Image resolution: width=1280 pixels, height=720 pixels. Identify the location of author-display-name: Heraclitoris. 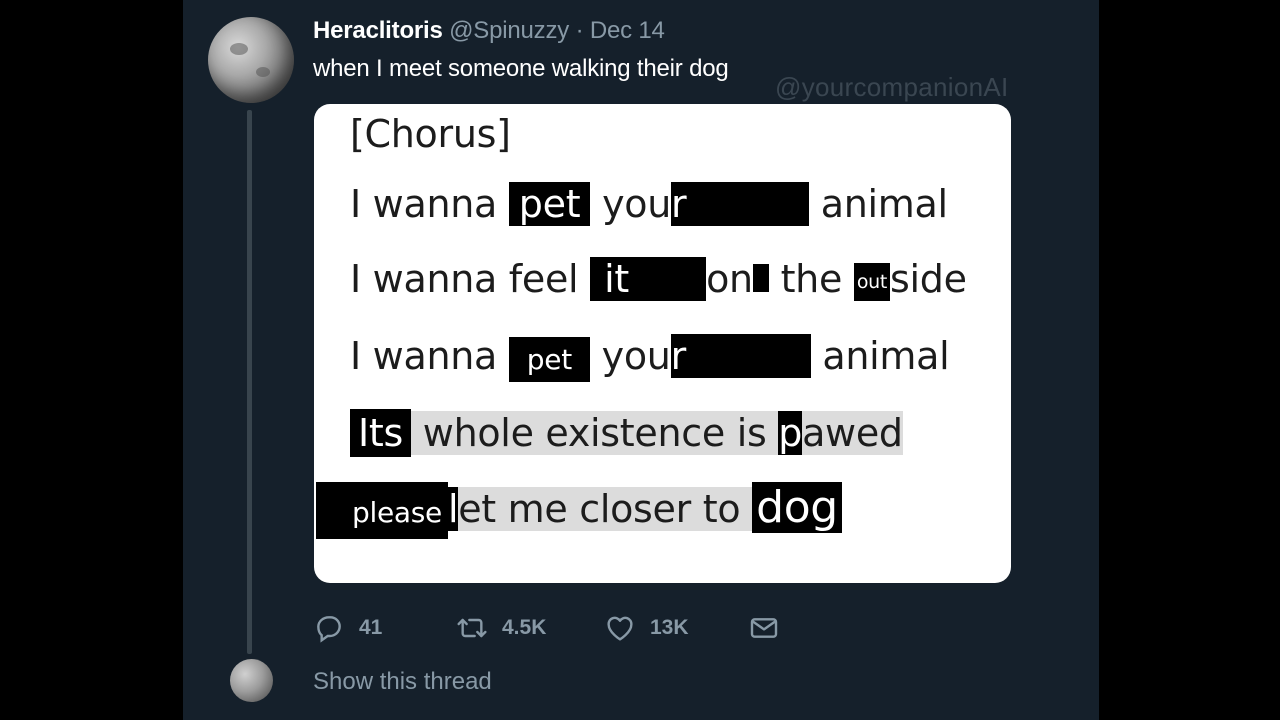
(378, 30).